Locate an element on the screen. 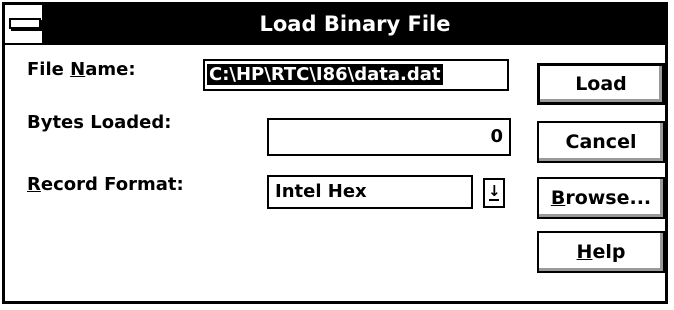  title-bar: Load Binary File is located at coordinates (335, 25).